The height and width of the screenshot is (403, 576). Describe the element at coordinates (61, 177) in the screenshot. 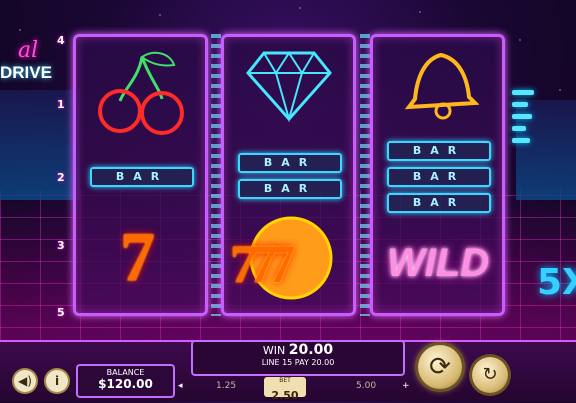

I see `payline-2: 2` at that location.